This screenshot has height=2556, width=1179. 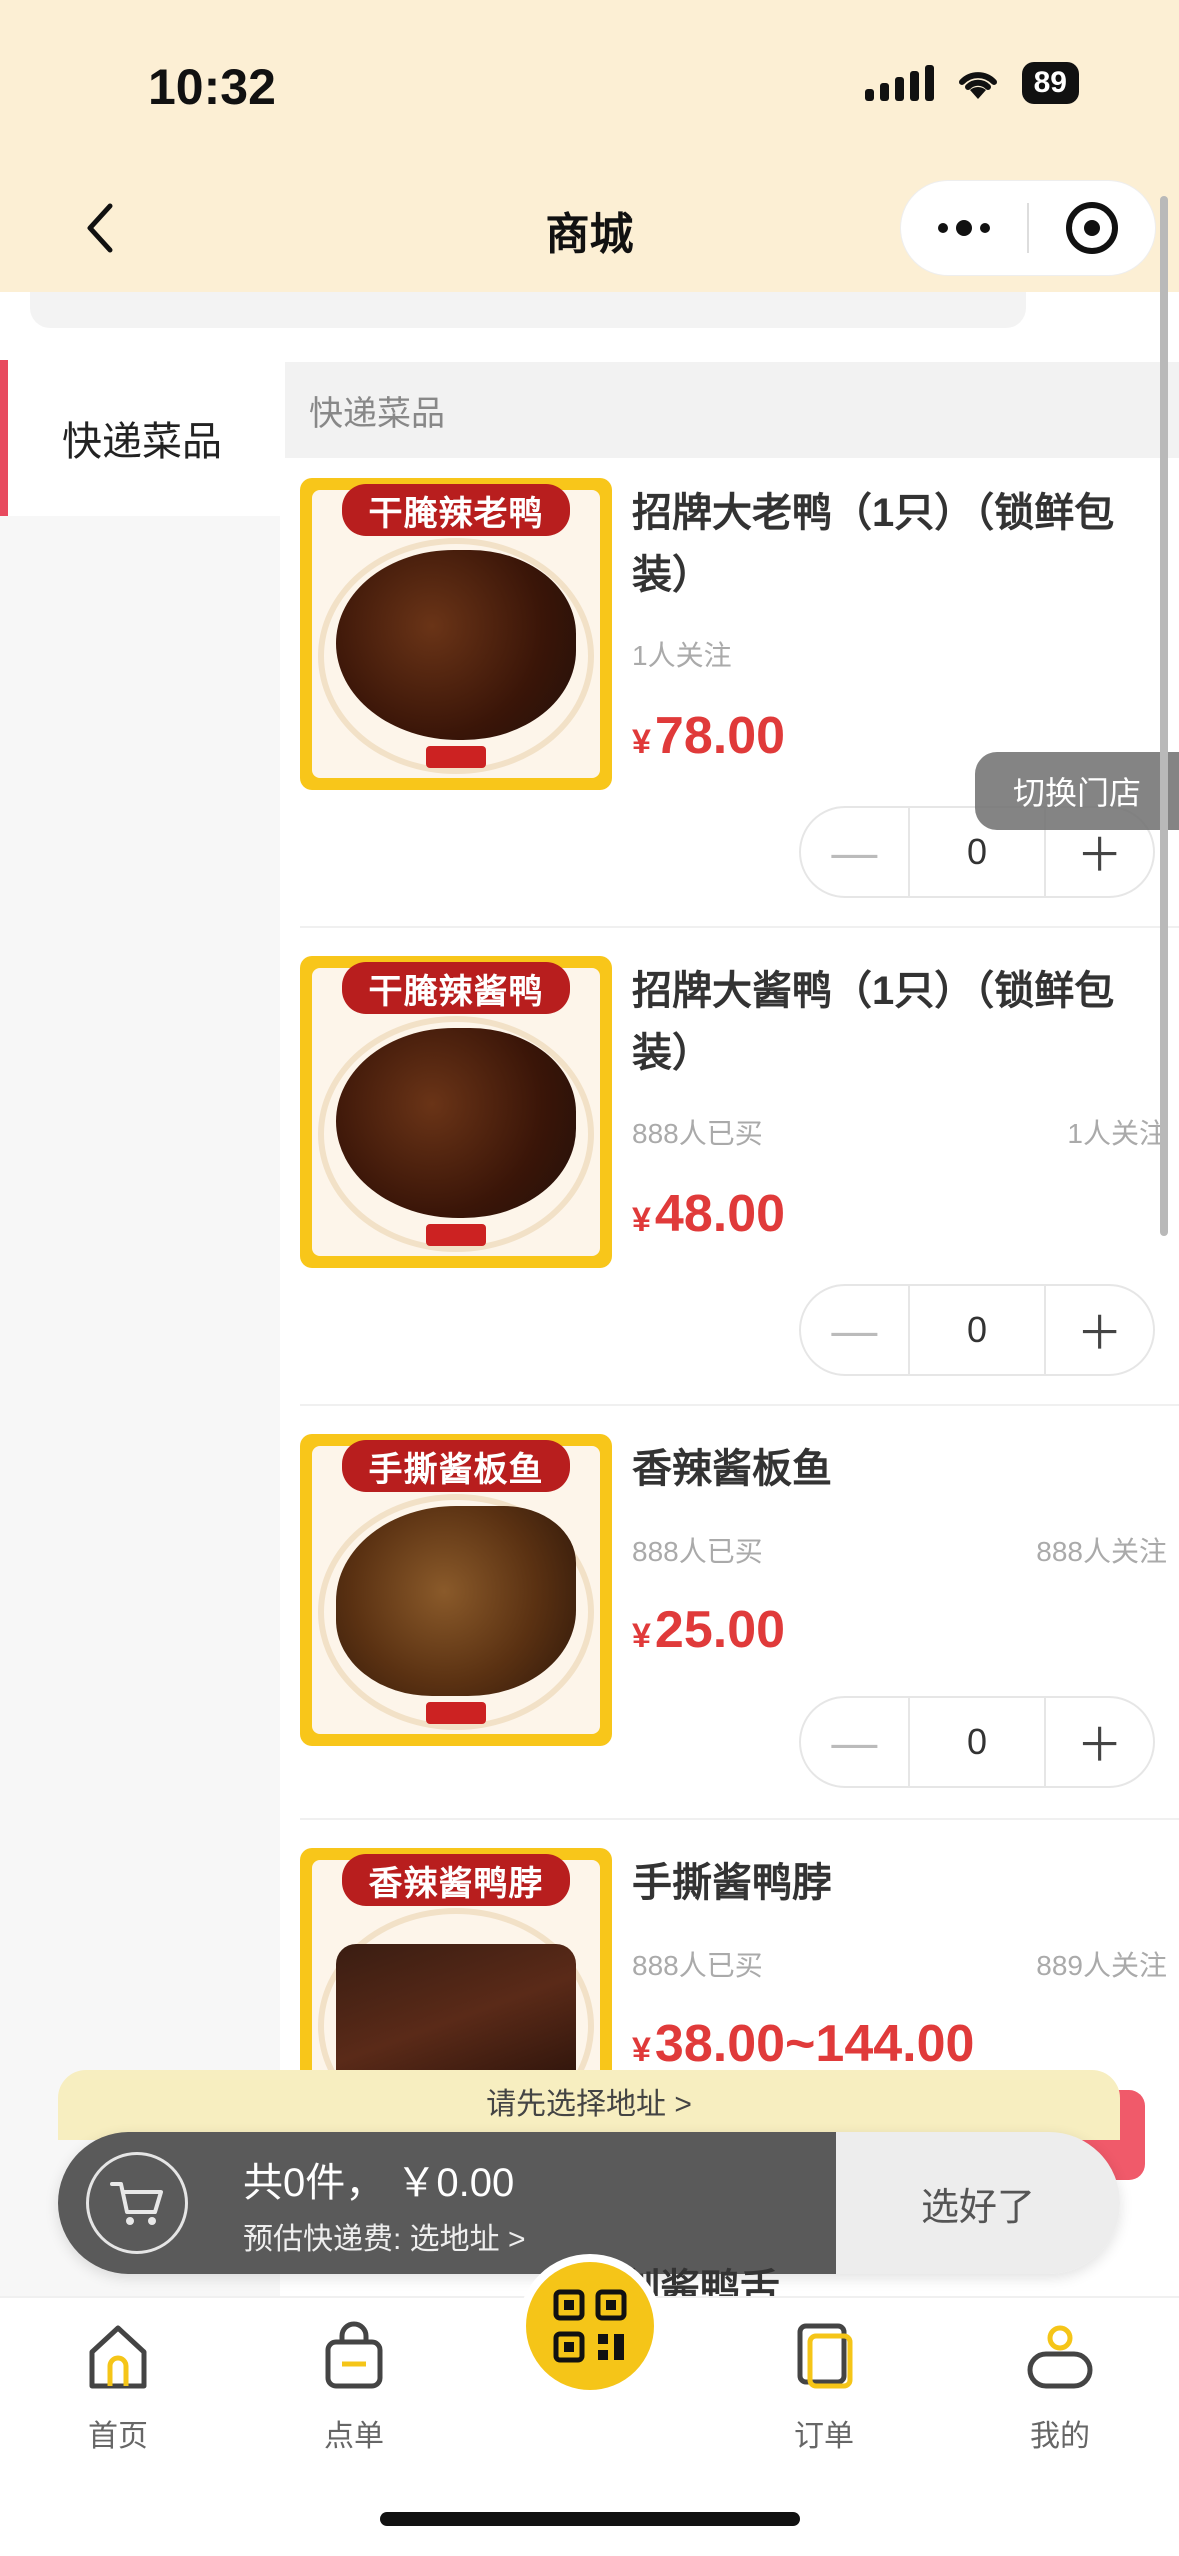 What do you see at coordinates (1101, 1965) in the screenshot?
I see `product-follow: 889人关注` at bounding box center [1101, 1965].